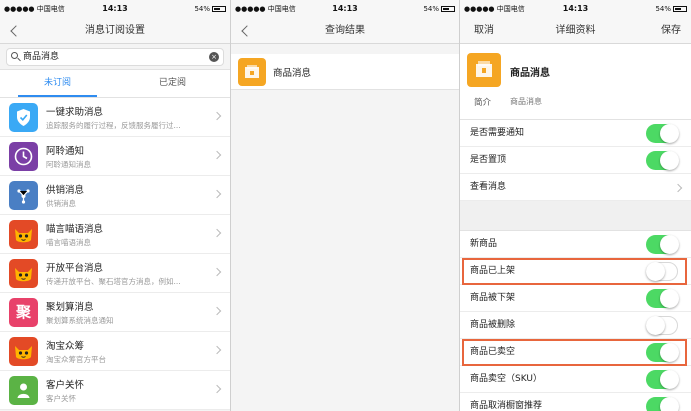  What do you see at coordinates (23, 195) in the screenshot?
I see `network-icon` at bounding box center [23, 195].